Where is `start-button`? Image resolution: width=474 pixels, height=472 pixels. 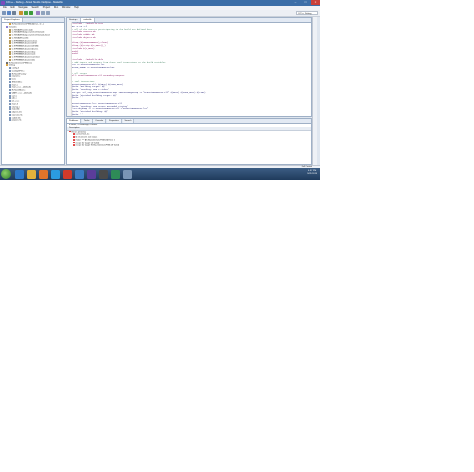
start-button is located at coordinates (6, 174).